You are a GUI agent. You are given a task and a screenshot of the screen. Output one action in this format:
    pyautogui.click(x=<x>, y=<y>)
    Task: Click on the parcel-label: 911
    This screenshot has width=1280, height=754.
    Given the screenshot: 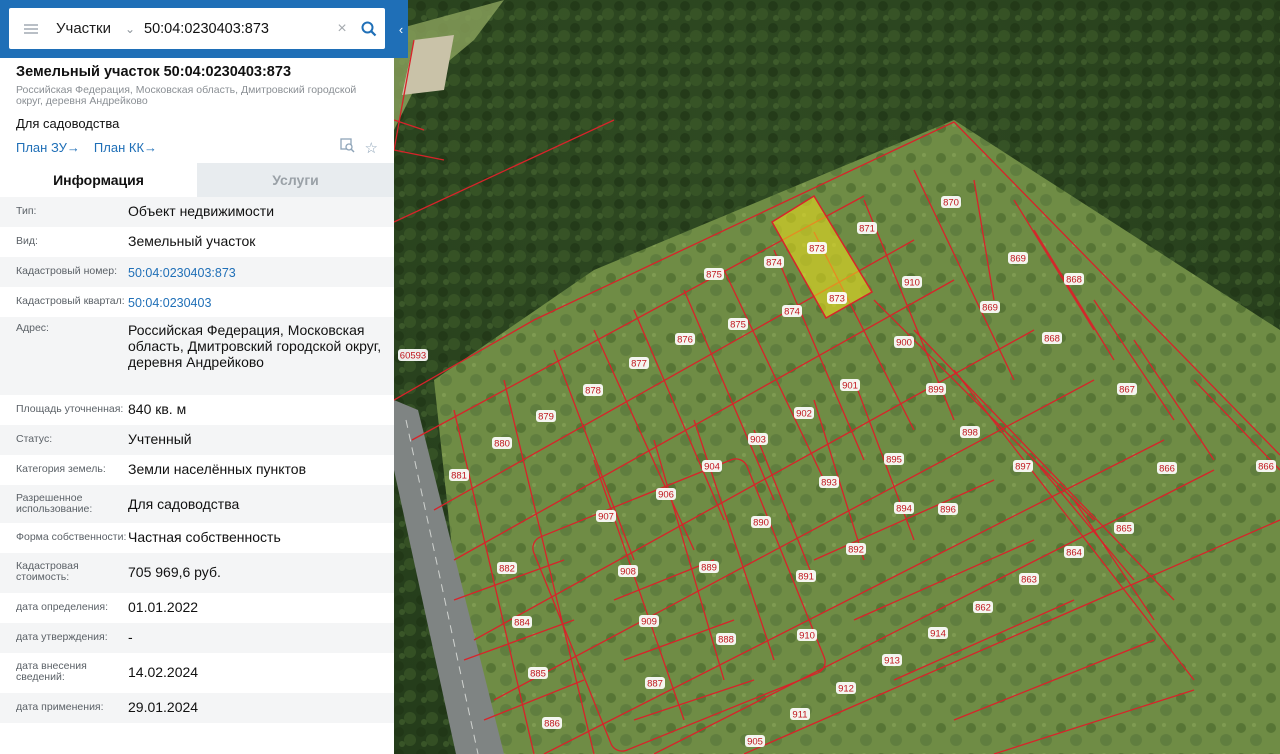 What is the action you would take?
    pyautogui.click(x=799, y=715)
    